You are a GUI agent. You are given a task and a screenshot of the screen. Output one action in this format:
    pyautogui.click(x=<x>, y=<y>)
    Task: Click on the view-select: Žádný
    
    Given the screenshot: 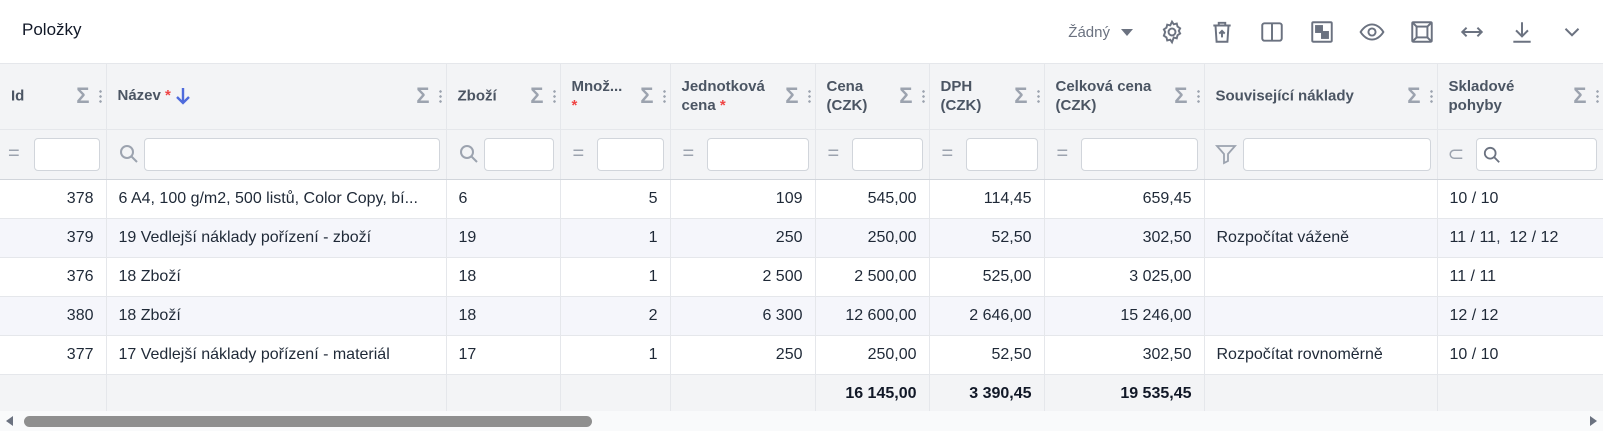 What is the action you would take?
    pyautogui.click(x=1100, y=32)
    